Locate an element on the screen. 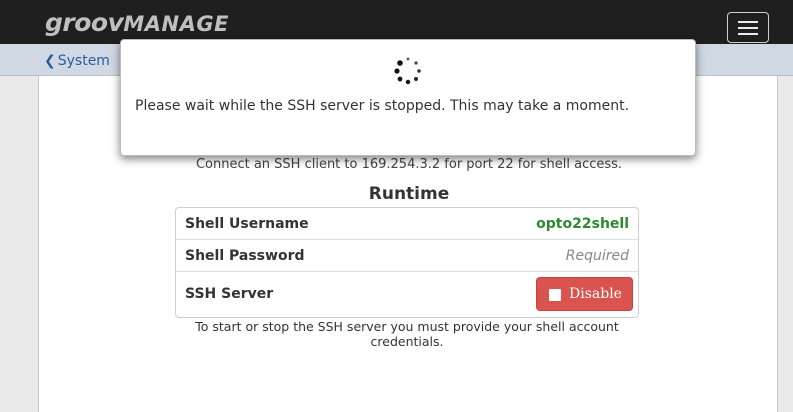 Image resolution: width=793 pixels, height=412 pixels. shell-username-row: Shell Username opto22shell is located at coordinates (407, 224).